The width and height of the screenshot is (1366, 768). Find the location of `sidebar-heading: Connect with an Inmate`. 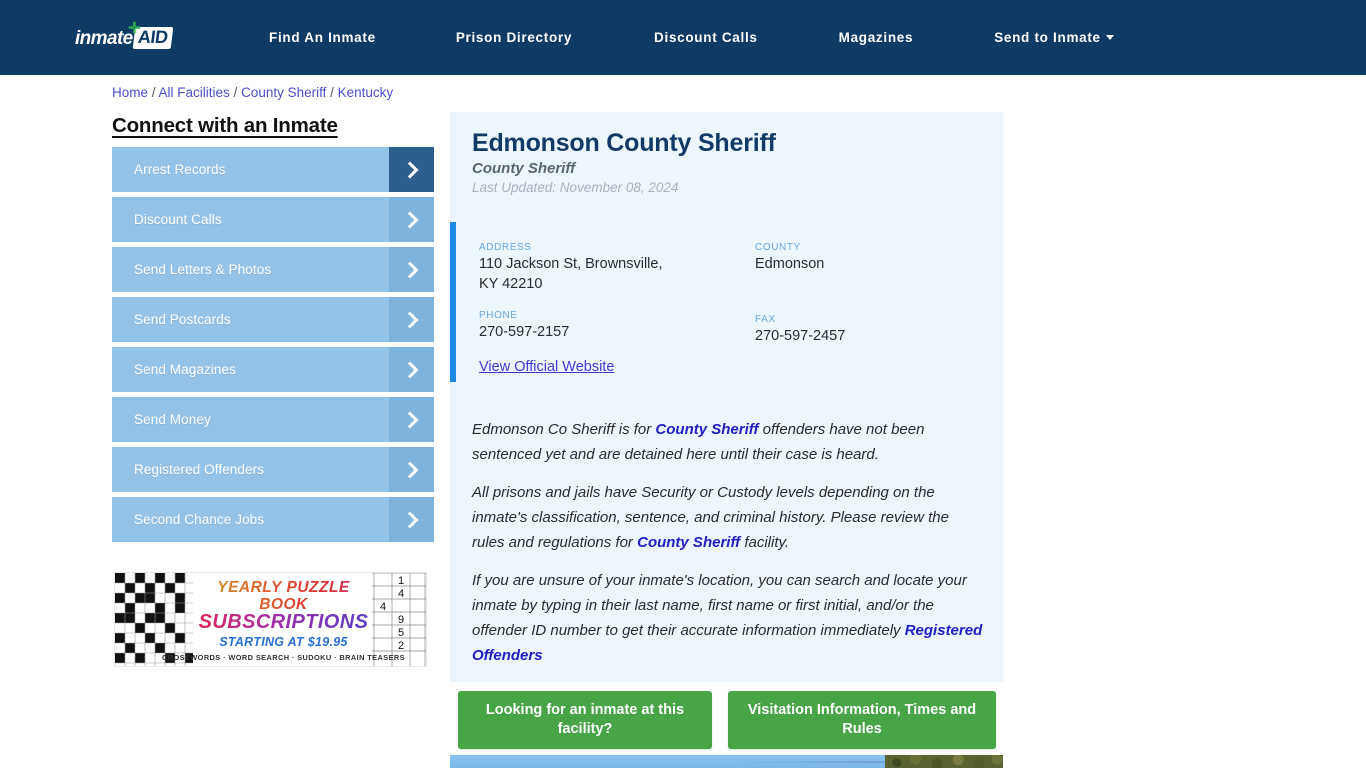

sidebar-heading: Connect with an Inmate is located at coordinates (225, 125).